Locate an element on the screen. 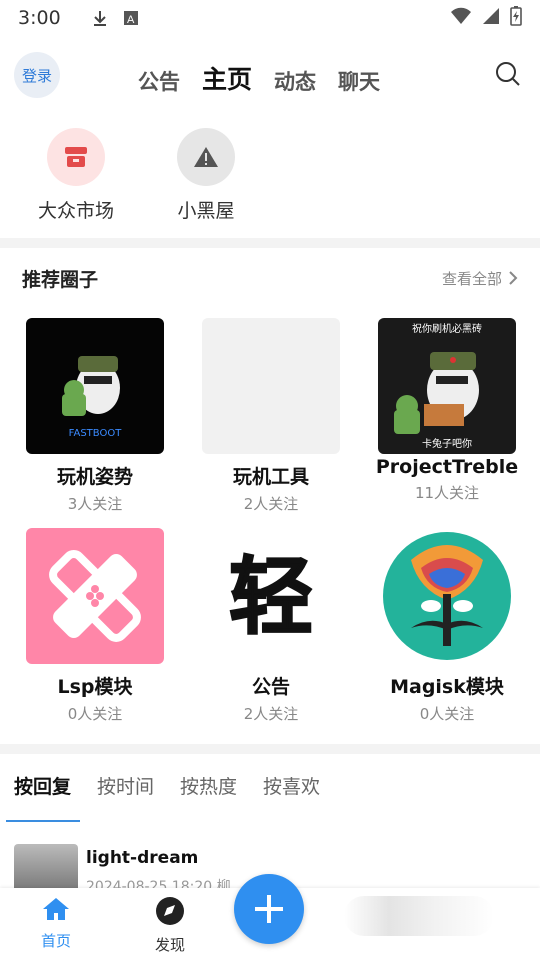  qing-icon: 轻 is located at coordinates (271, 596).